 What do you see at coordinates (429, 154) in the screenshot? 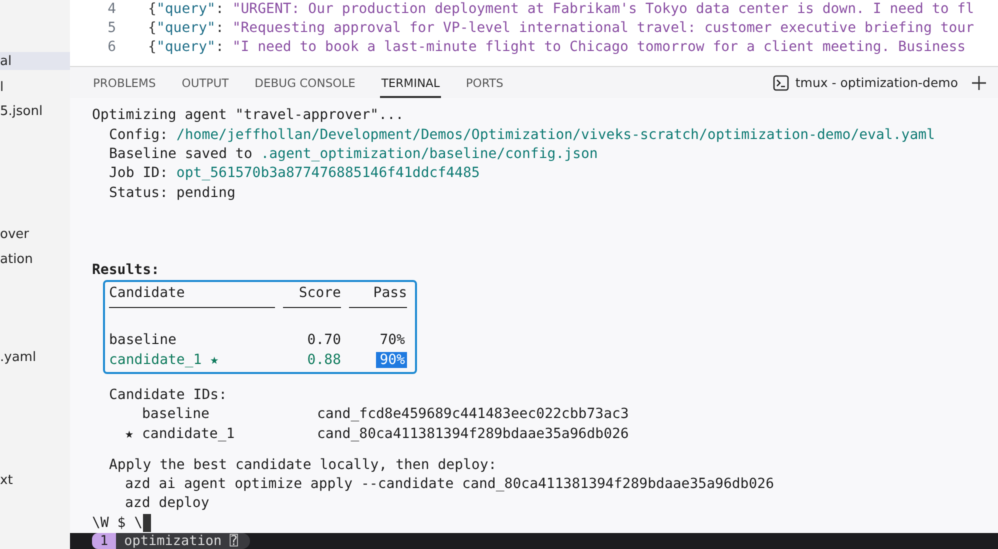
I see `field-value: .agent_optimization/baseline/config.json` at bounding box center [429, 154].